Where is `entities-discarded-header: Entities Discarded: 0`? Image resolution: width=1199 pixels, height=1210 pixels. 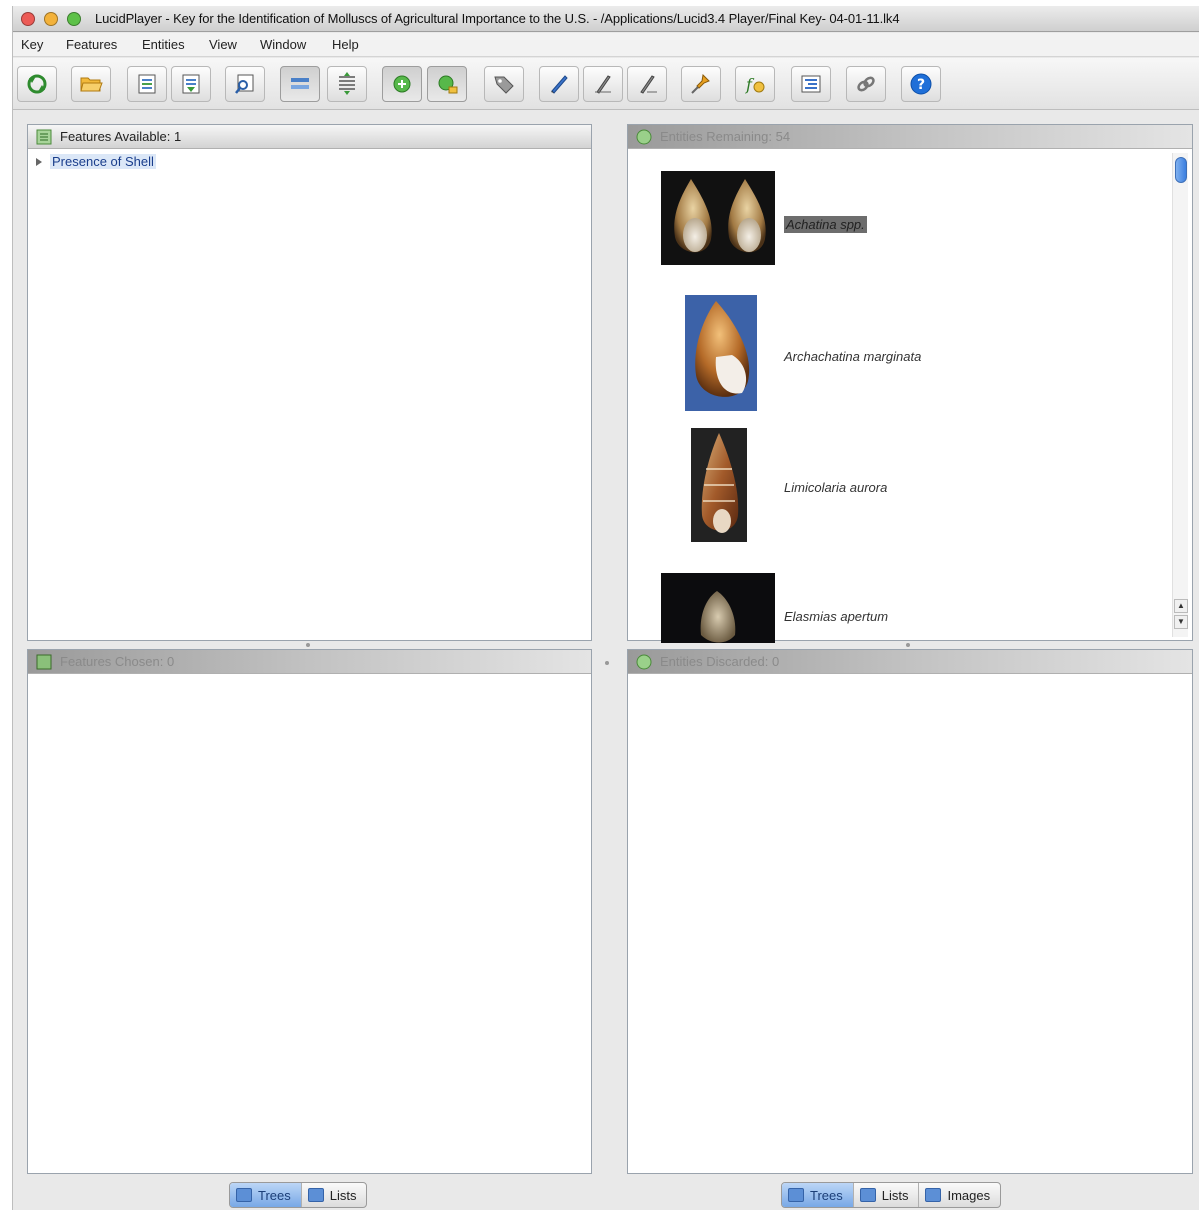
entities-discarded-header: Entities Discarded: 0 is located at coordinates (910, 662).